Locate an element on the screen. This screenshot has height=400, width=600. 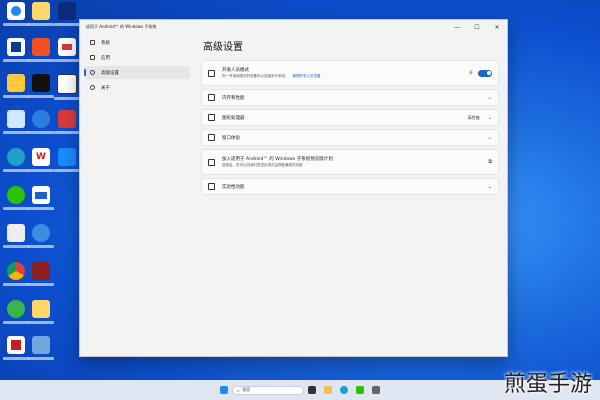
gpu-selected-value: 高性能 is located at coordinates (473, 117).